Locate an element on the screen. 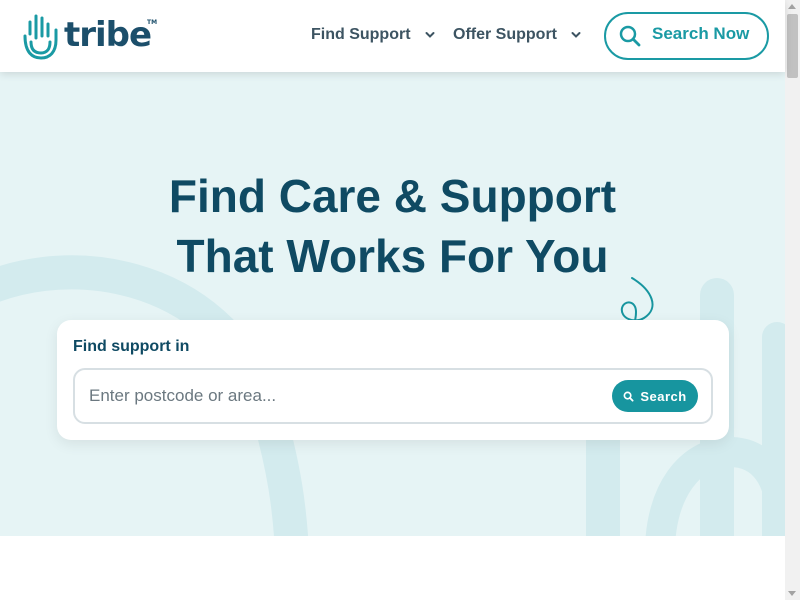  search-now-button: Search Now is located at coordinates (686, 36).